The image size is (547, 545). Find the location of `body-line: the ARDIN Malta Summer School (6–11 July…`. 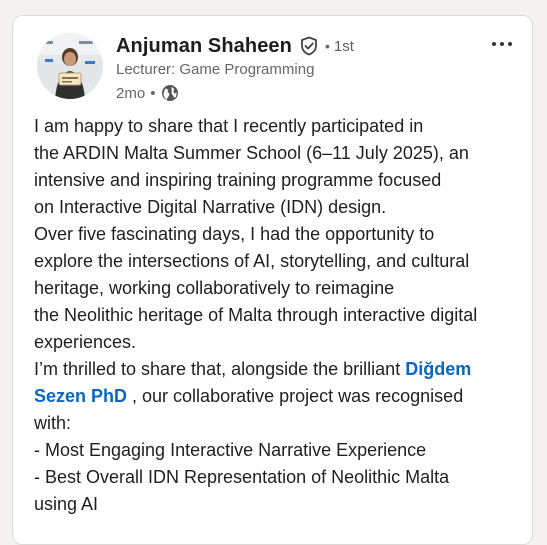

body-line: the ARDIN Malta Summer School (6–11 July… is located at coordinates (251, 153).